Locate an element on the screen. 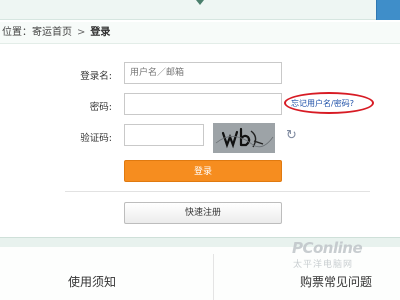 The image size is (400, 300). usage-notice-link: 使用须知 is located at coordinates (92, 281).